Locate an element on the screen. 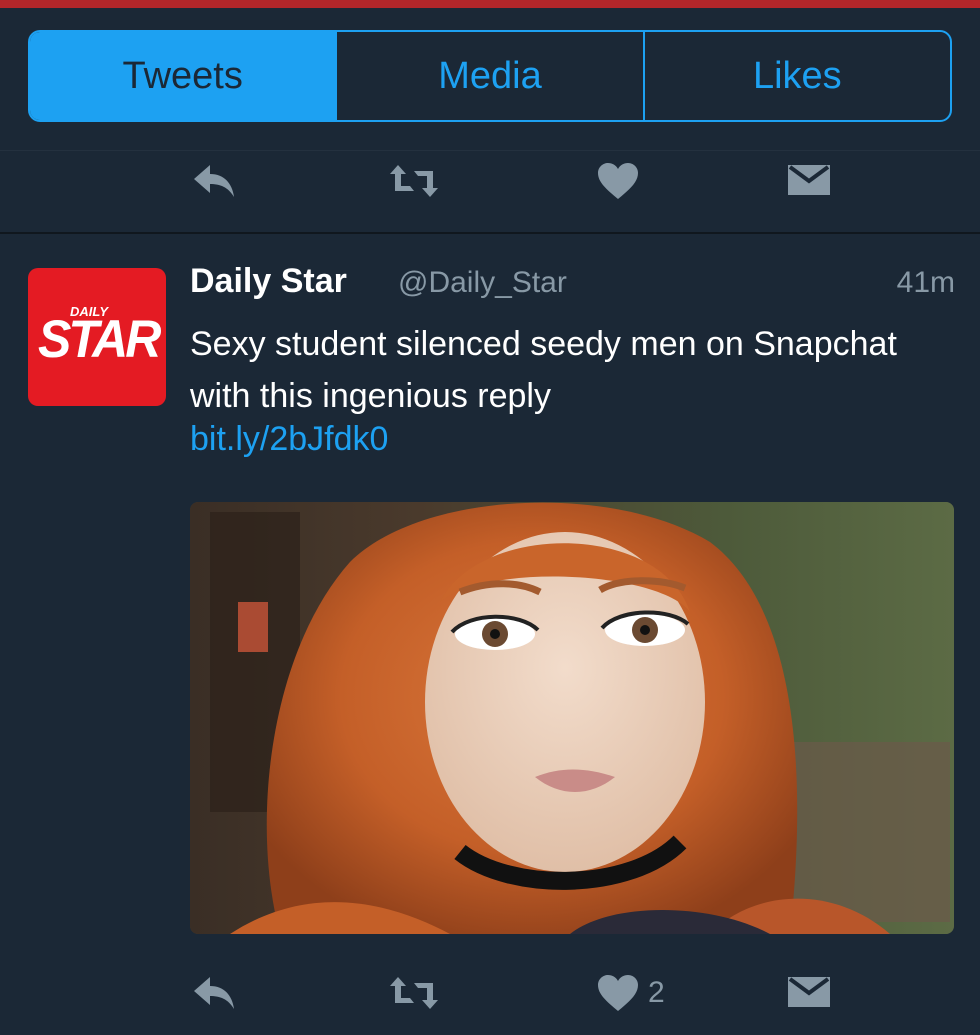 The image size is (980, 1035). tweet-header: Daily Star @Daily_Star 41m is located at coordinates (572, 286).